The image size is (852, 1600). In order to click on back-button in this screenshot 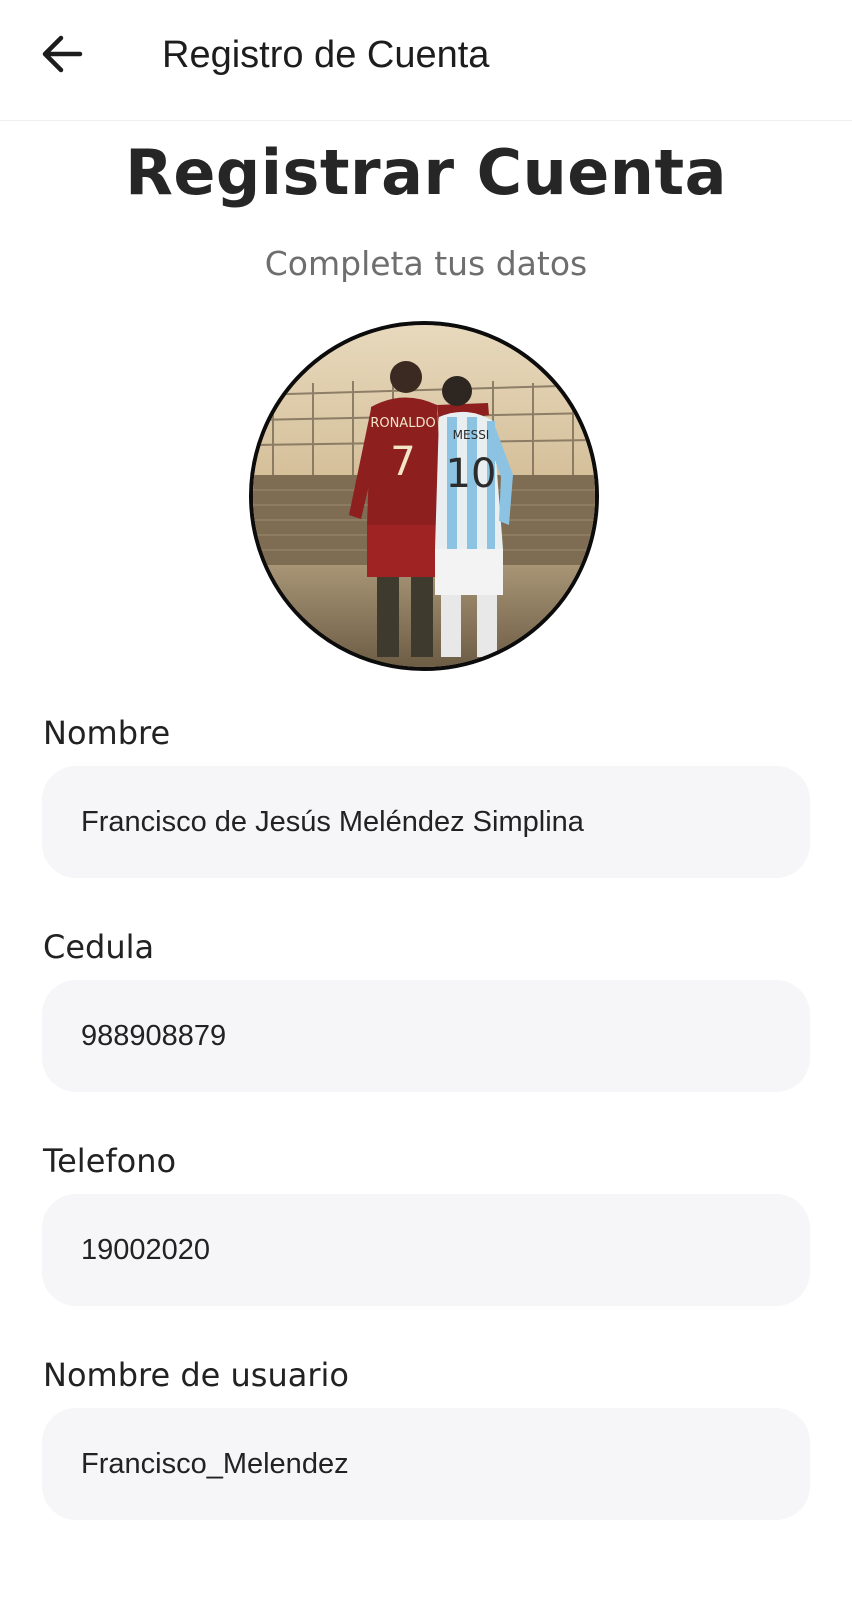, I will do `click(62, 54)`.